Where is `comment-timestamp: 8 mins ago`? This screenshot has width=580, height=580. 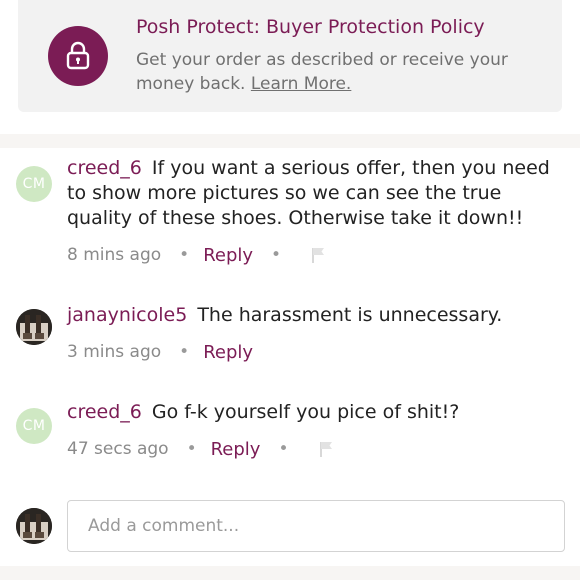 comment-timestamp: 8 mins ago is located at coordinates (114, 255).